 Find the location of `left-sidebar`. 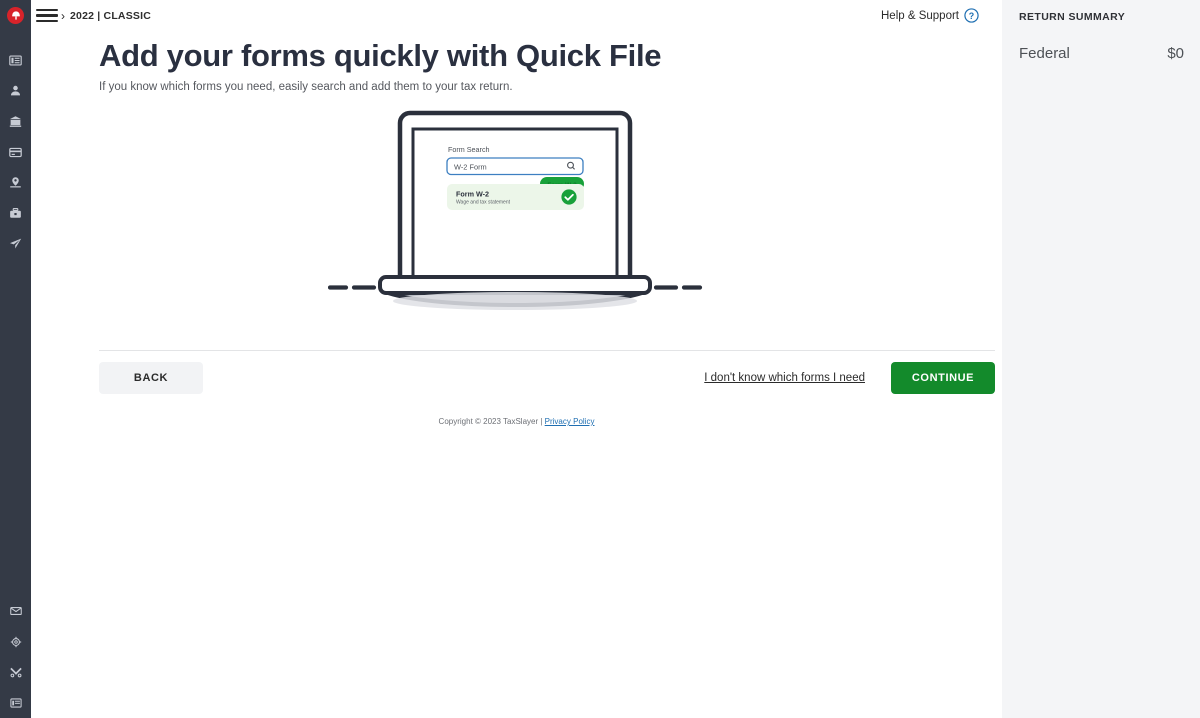

left-sidebar is located at coordinates (15, 359).